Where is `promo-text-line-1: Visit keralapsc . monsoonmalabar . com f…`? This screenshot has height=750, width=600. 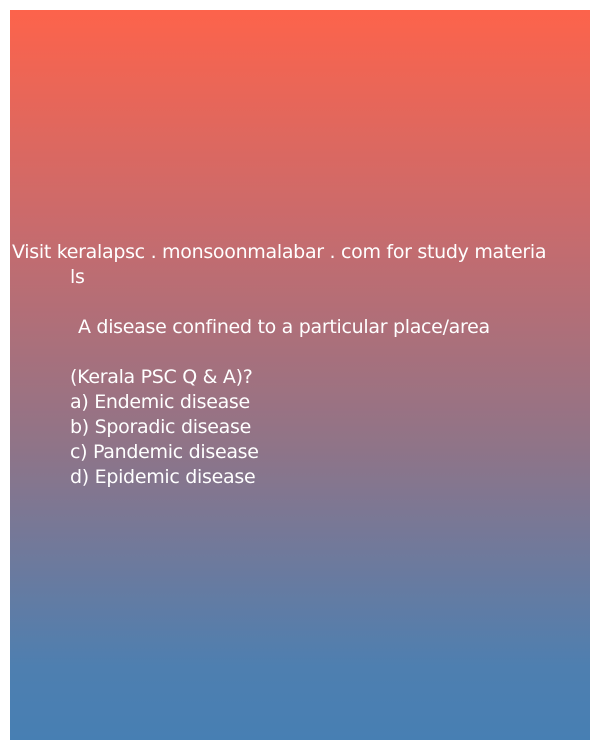
promo-text-line-1: Visit keralapsc . monsoonmalabar . com f… is located at coordinates (279, 252).